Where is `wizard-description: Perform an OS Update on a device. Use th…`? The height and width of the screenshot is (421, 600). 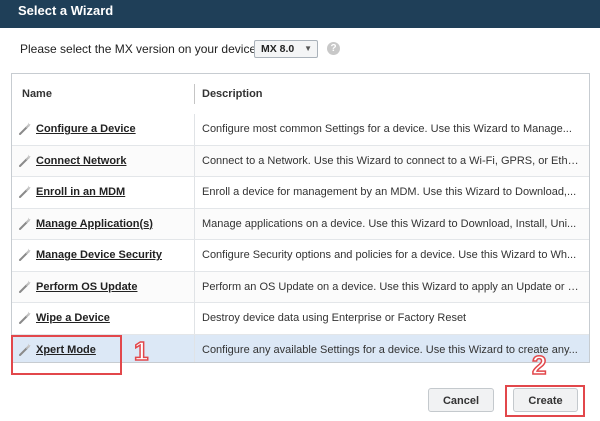 wizard-description: Perform an OS Update on a device. Use th… is located at coordinates (391, 286).